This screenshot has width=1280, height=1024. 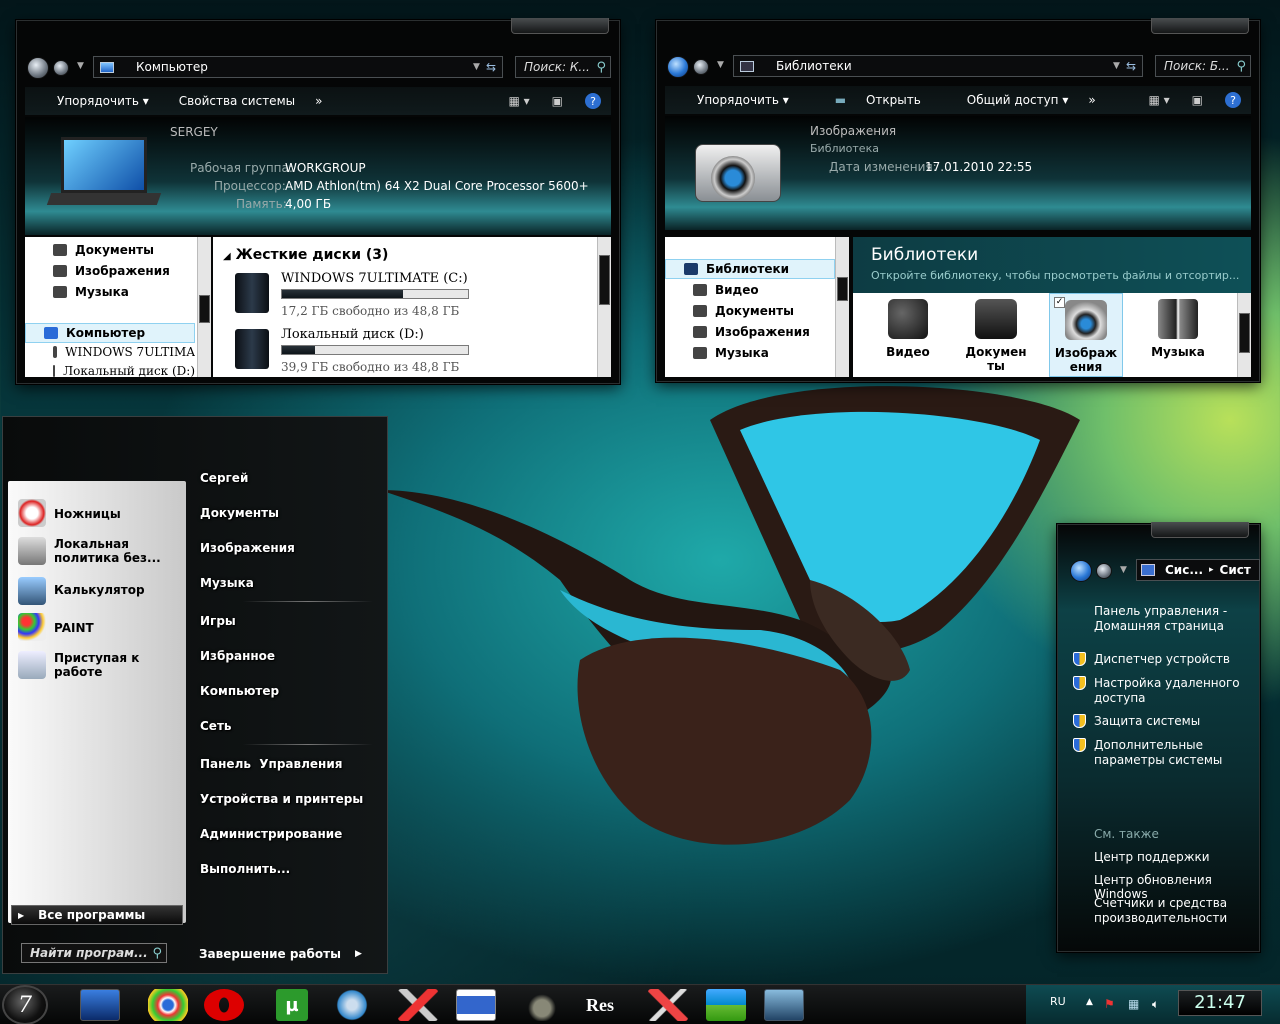 What do you see at coordinates (1133, 1004) in the screenshot?
I see `network-icon: ▦` at bounding box center [1133, 1004].